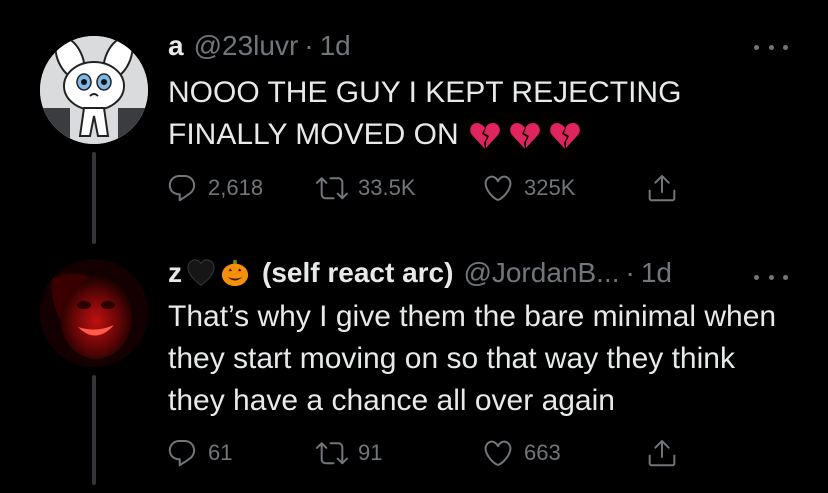 The image size is (828, 493). What do you see at coordinates (236, 187) in the screenshot?
I see `reply-count: 2,618` at bounding box center [236, 187].